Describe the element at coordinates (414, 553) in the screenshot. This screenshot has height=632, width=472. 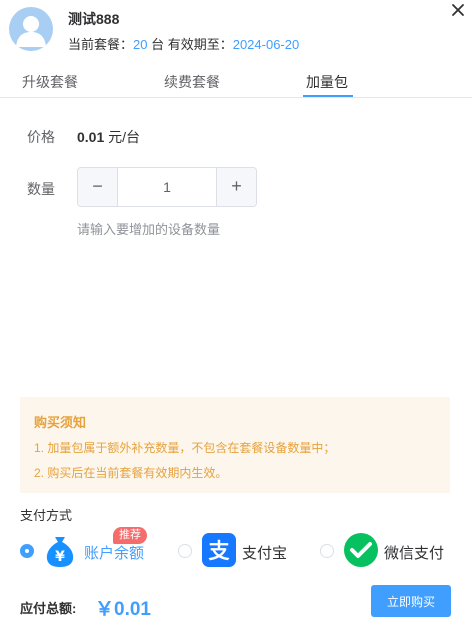
I see `wechat-pay-label: 微信支付` at that location.